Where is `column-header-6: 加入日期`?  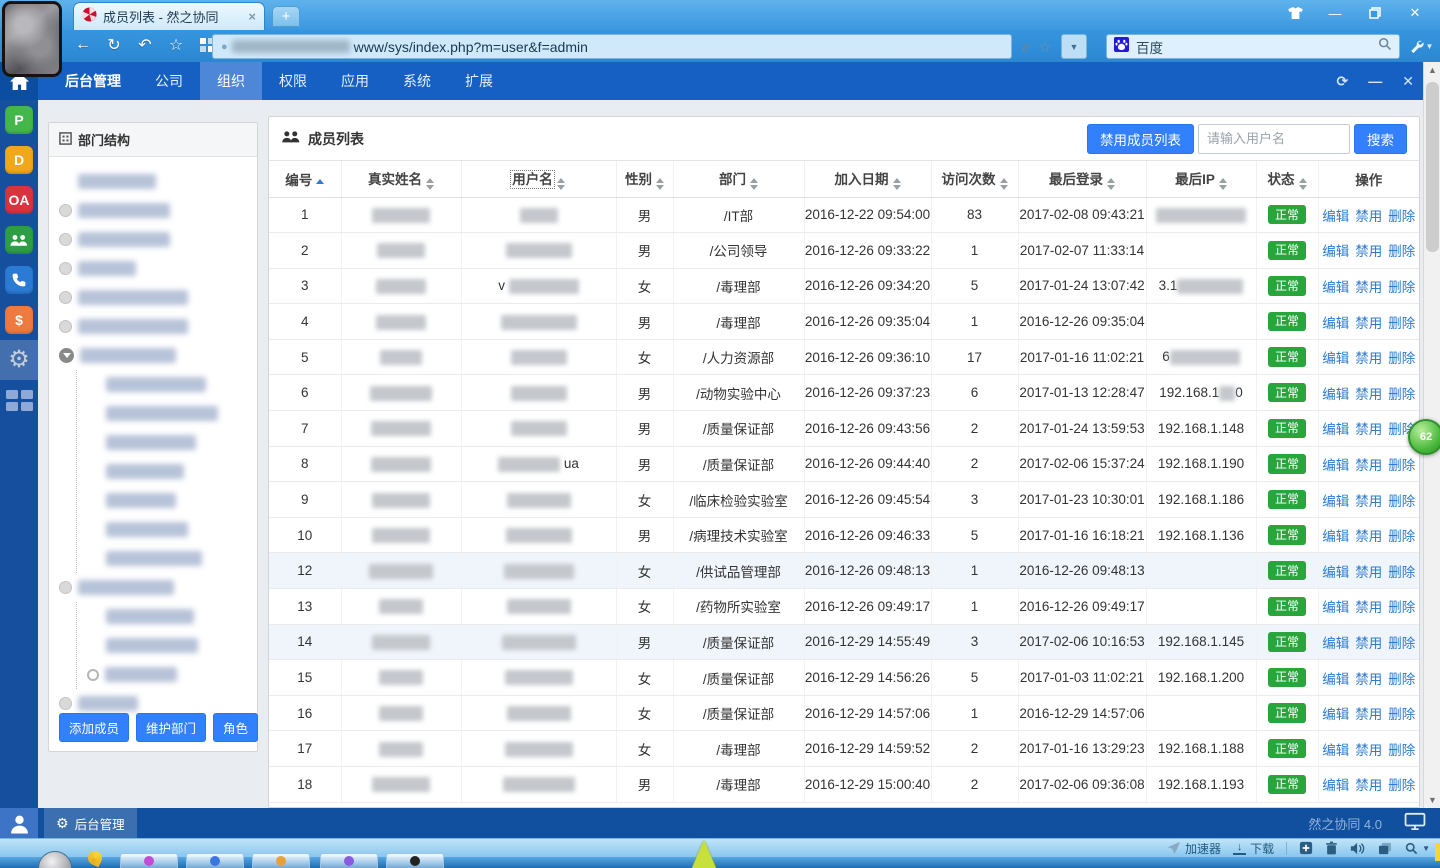 column-header-6: 加入日期 is located at coordinates (868, 179).